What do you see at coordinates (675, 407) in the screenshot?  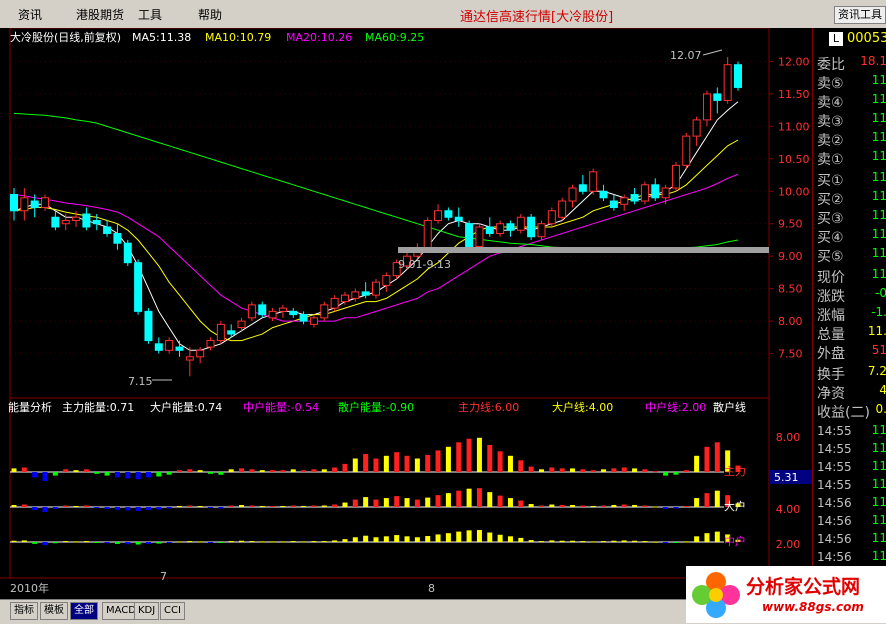 I see `zhonghu-line-label: 中户线:2.00` at bounding box center [675, 407].